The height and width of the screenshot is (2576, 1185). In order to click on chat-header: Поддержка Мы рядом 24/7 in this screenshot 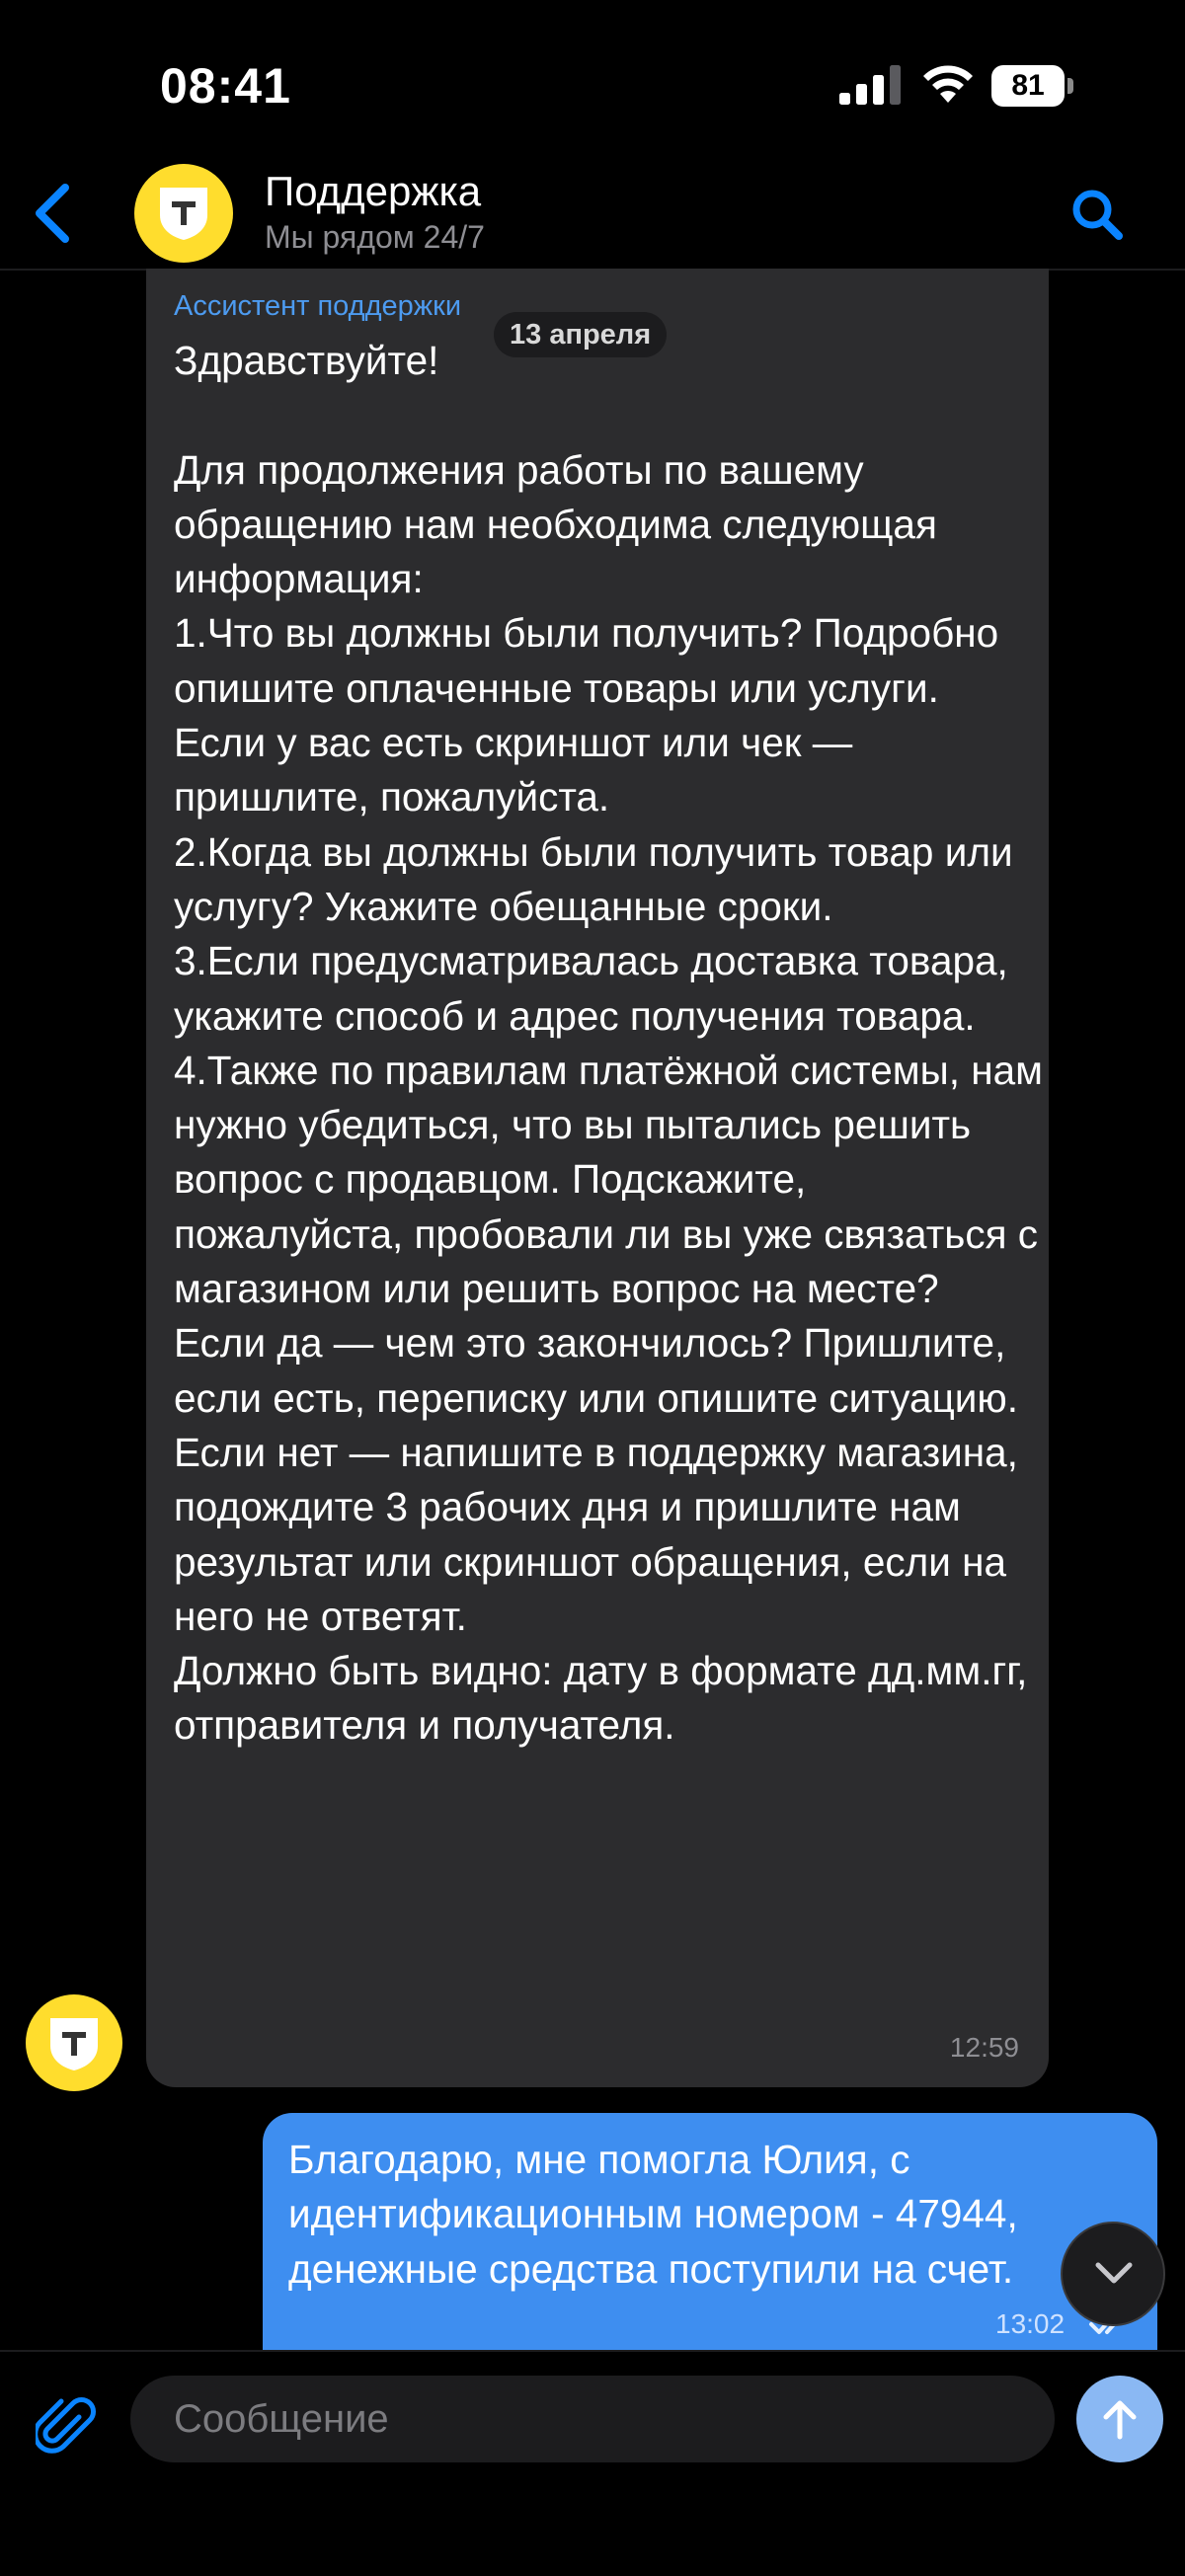, I will do `click(592, 214)`.